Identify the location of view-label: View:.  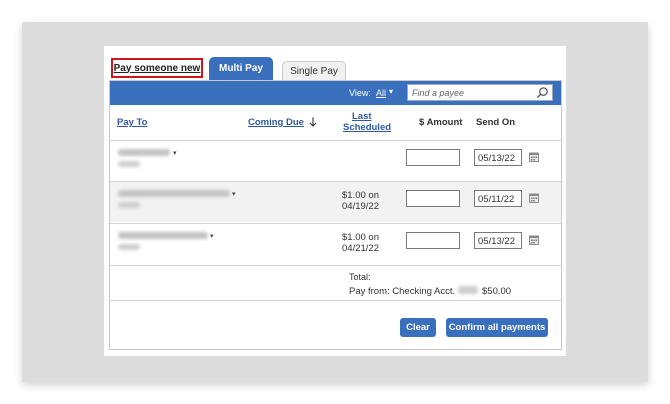
(360, 93).